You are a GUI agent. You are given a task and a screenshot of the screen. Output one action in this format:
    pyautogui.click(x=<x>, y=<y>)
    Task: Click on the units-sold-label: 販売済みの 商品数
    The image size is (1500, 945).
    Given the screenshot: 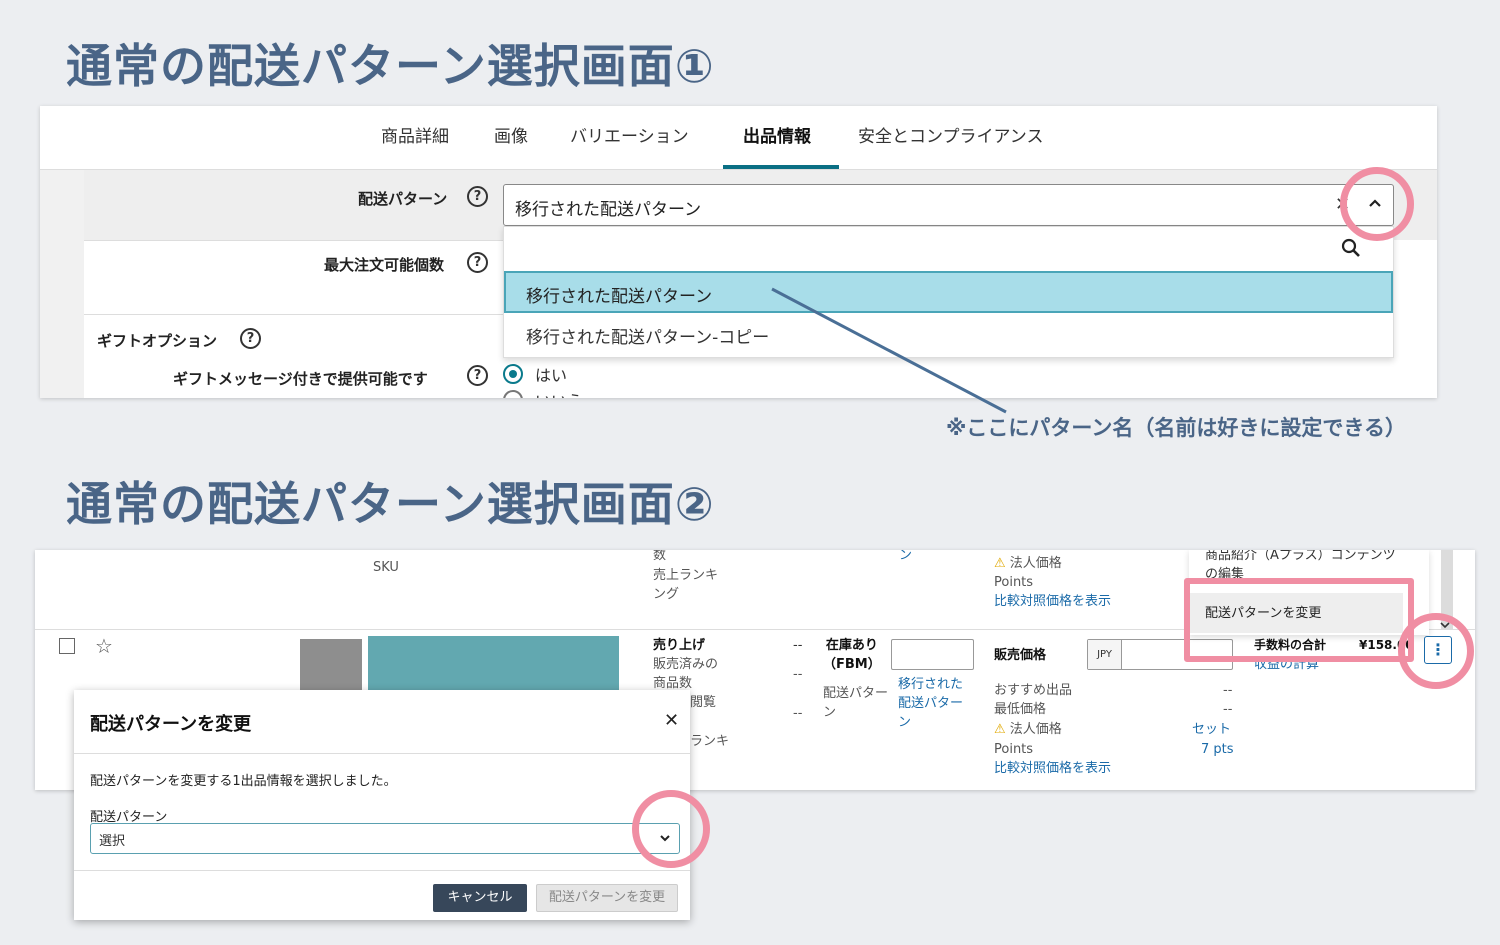 What is the action you would take?
    pyautogui.click(x=686, y=674)
    